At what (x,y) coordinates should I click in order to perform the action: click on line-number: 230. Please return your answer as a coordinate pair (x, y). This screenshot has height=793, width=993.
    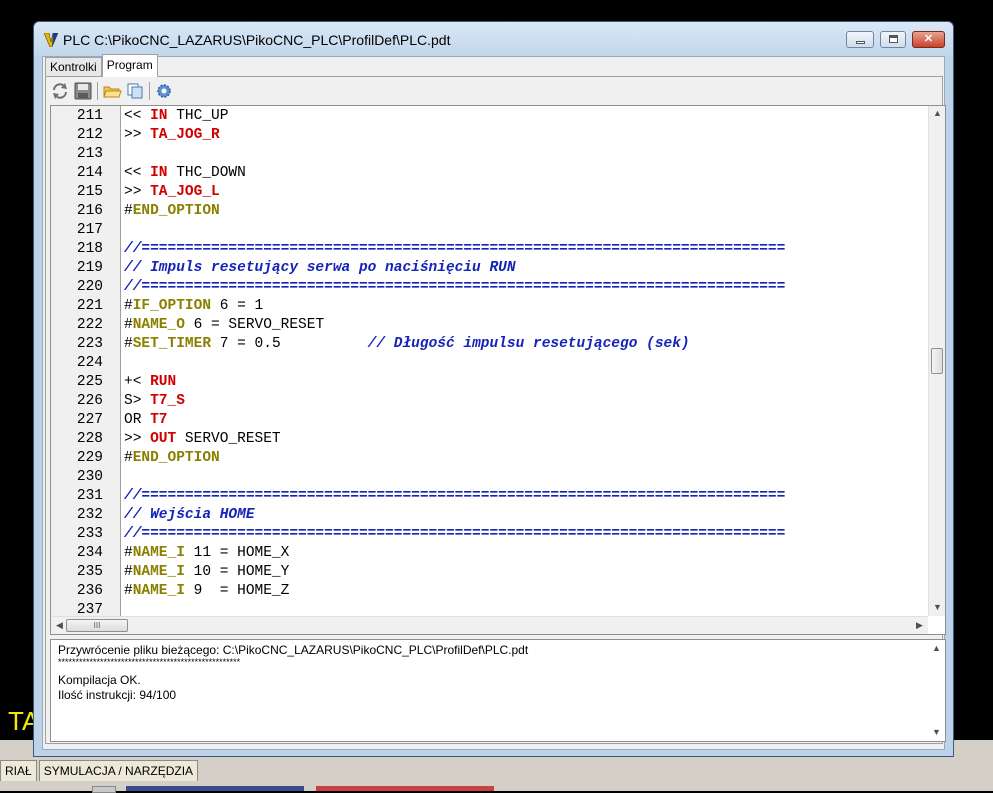
    Looking at the image, I should click on (89, 477).